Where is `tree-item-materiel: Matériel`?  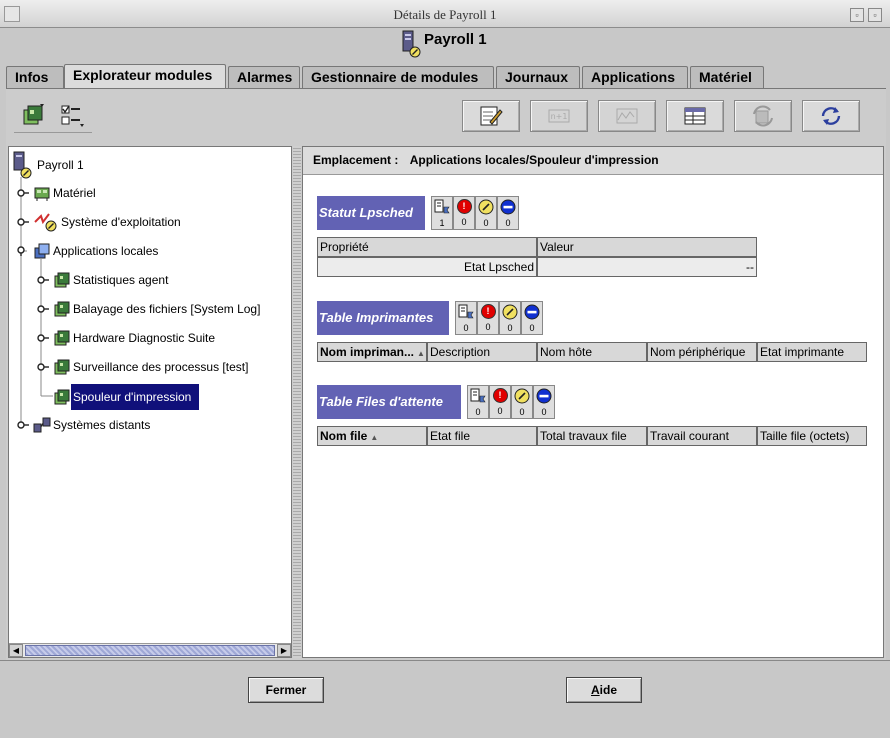 tree-item-materiel: Matériel is located at coordinates (57, 193).